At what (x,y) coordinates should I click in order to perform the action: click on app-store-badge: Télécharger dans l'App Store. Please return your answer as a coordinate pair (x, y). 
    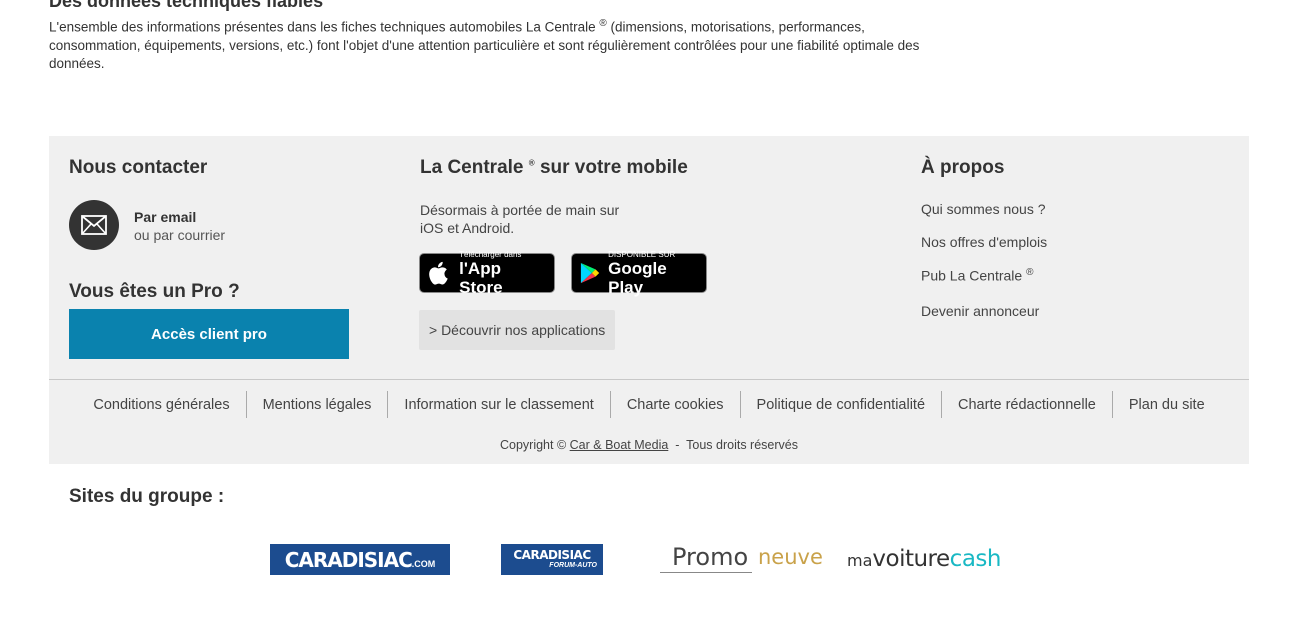
    Looking at the image, I should click on (487, 273).